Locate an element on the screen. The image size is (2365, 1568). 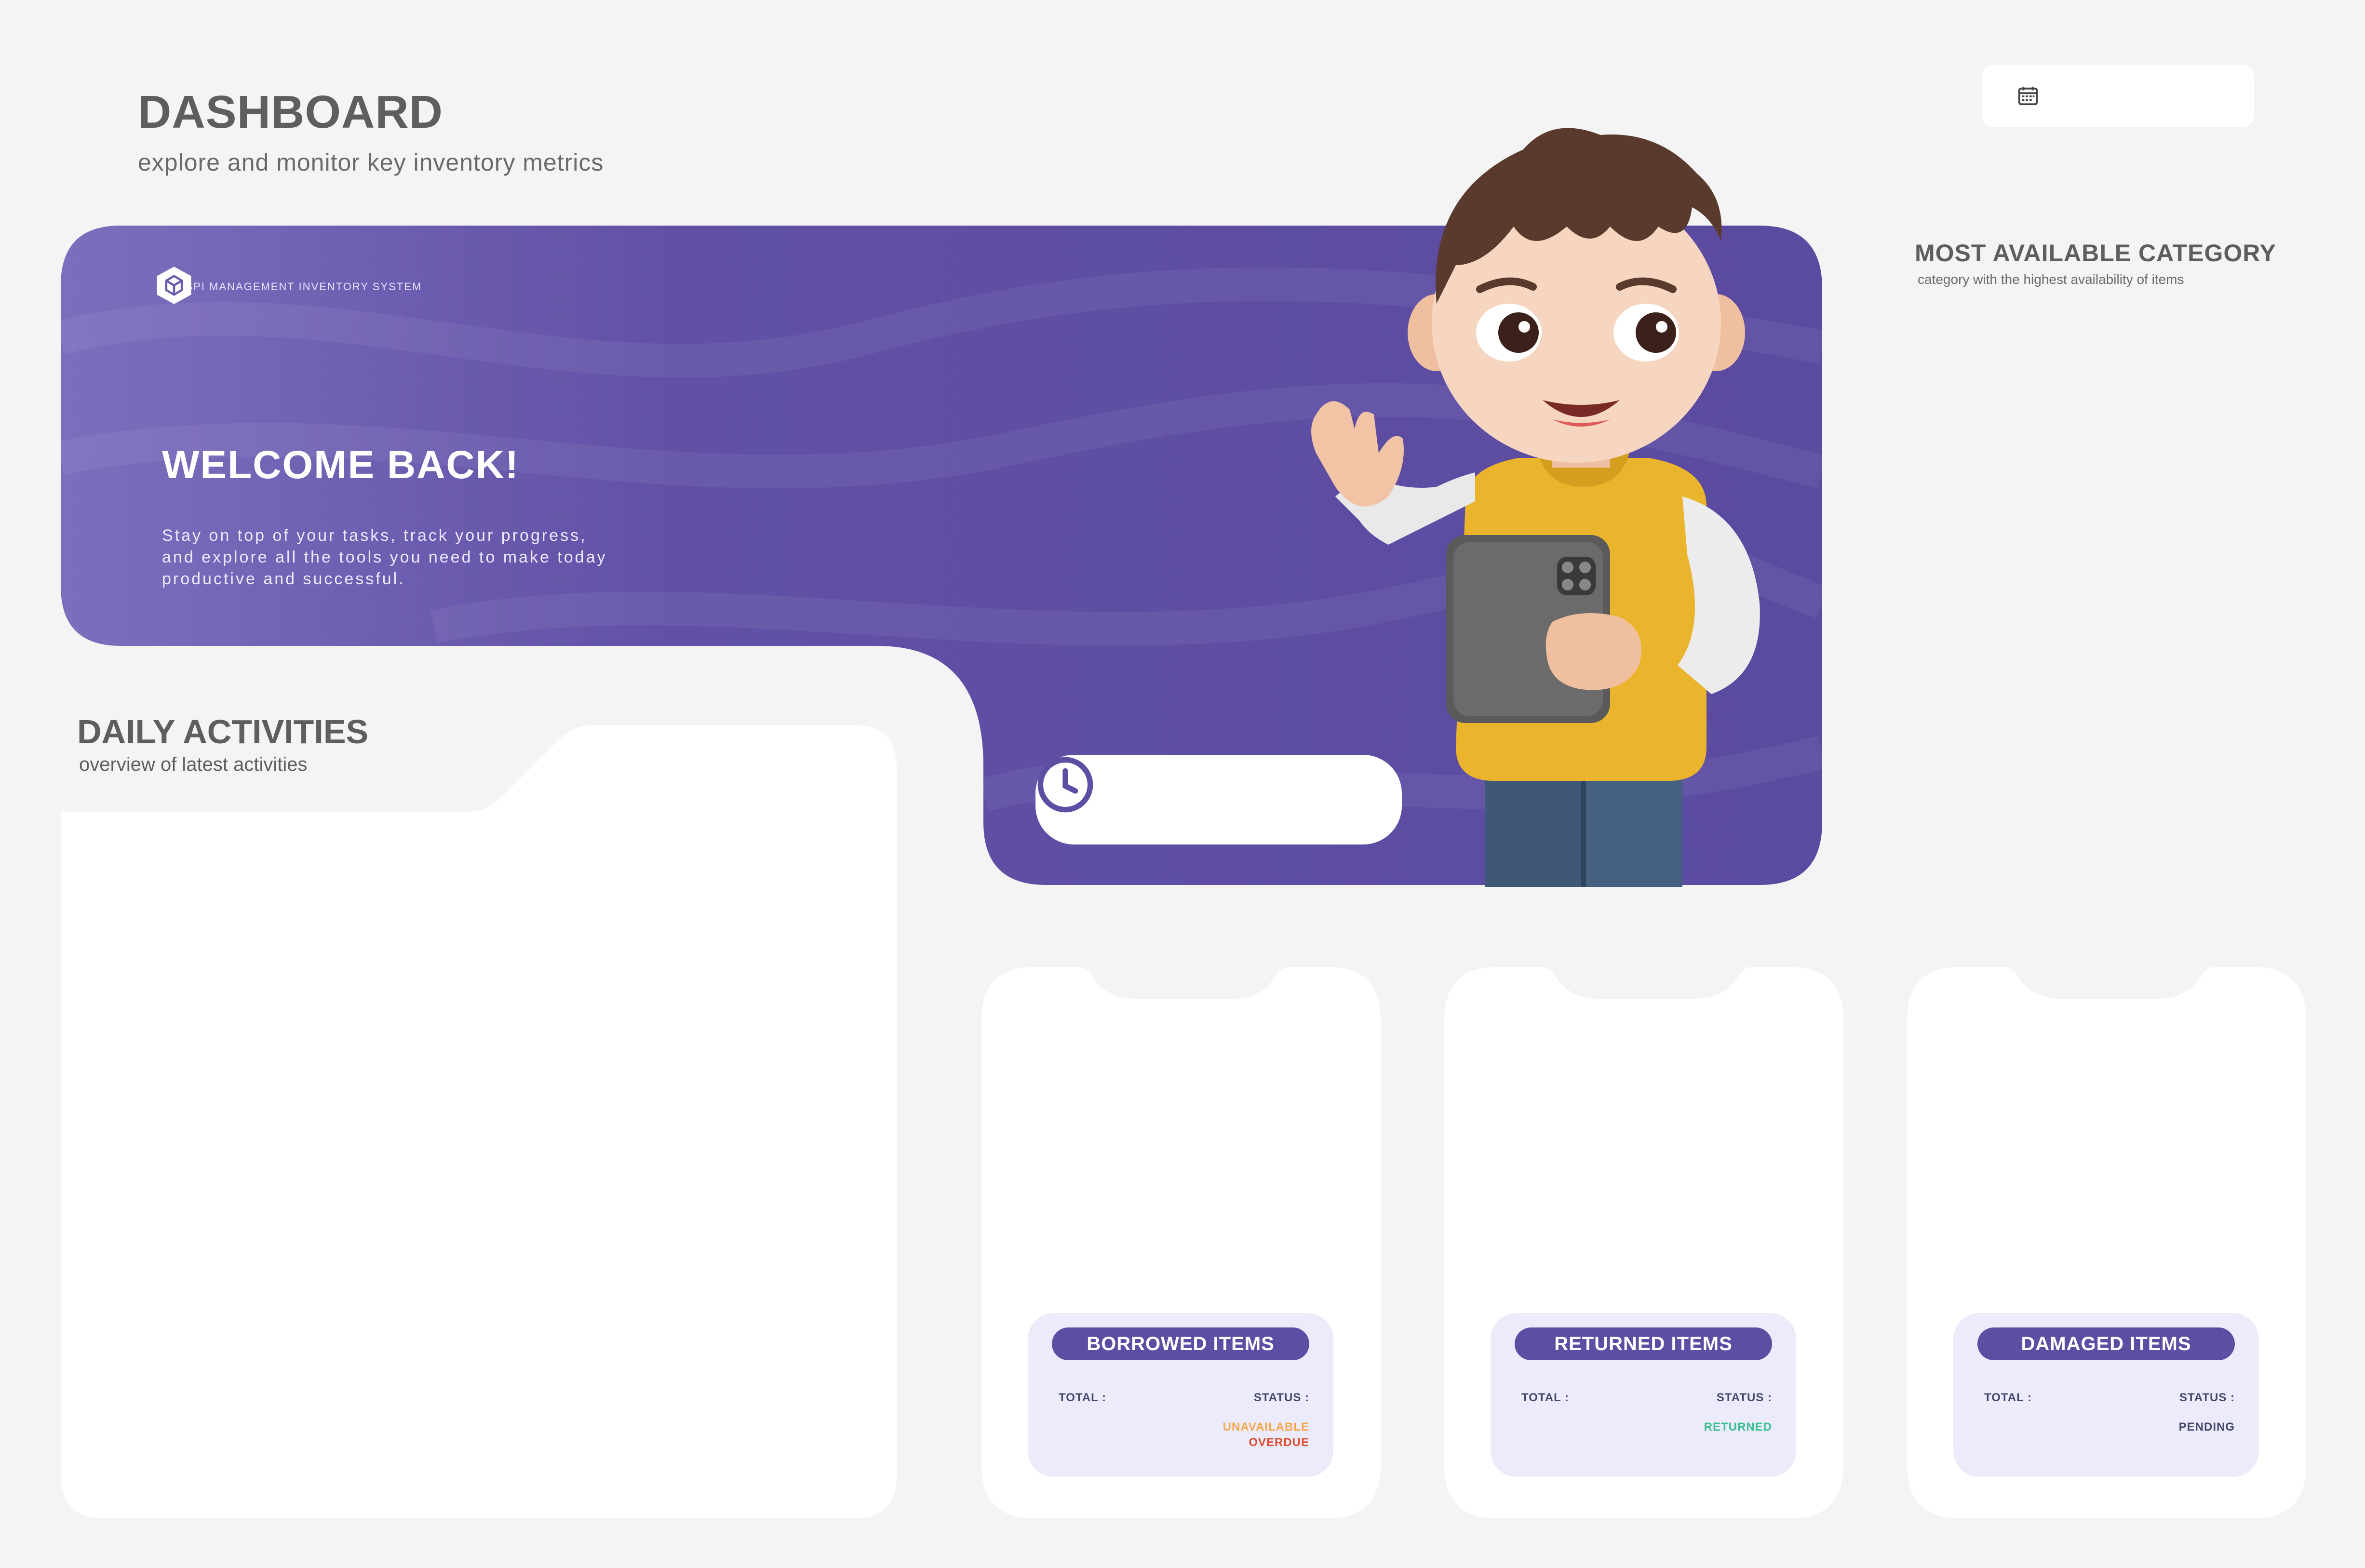
category-title: MOST AVAILABLE CATEGORY is located at coordinates (2096, 253).